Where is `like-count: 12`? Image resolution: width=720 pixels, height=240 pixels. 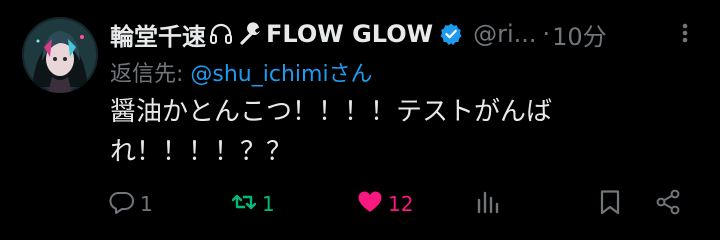
like-count: 12 is located at coordinates (401, 204).